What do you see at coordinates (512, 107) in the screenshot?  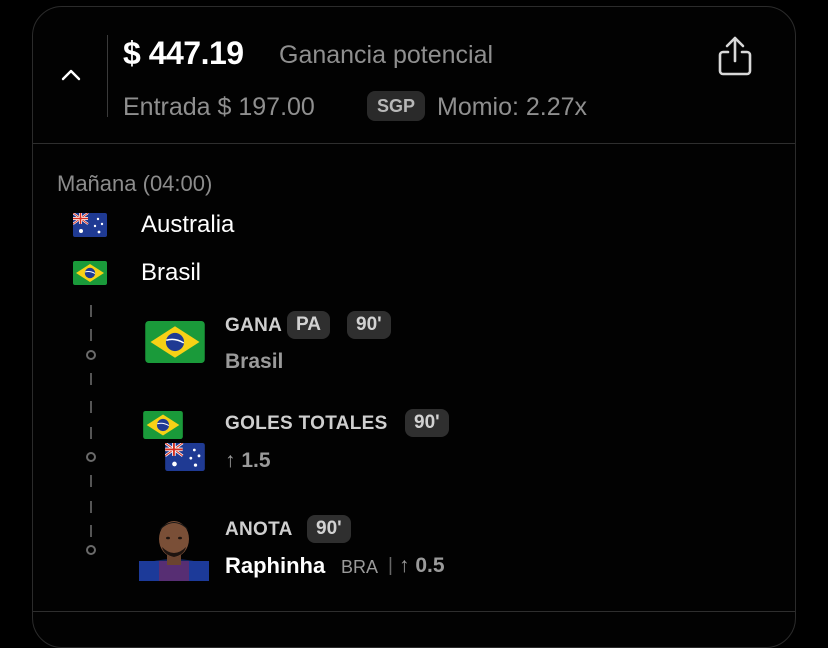 I see `odds-value: Momio: 2.27x` at bounding box center [512, 107].